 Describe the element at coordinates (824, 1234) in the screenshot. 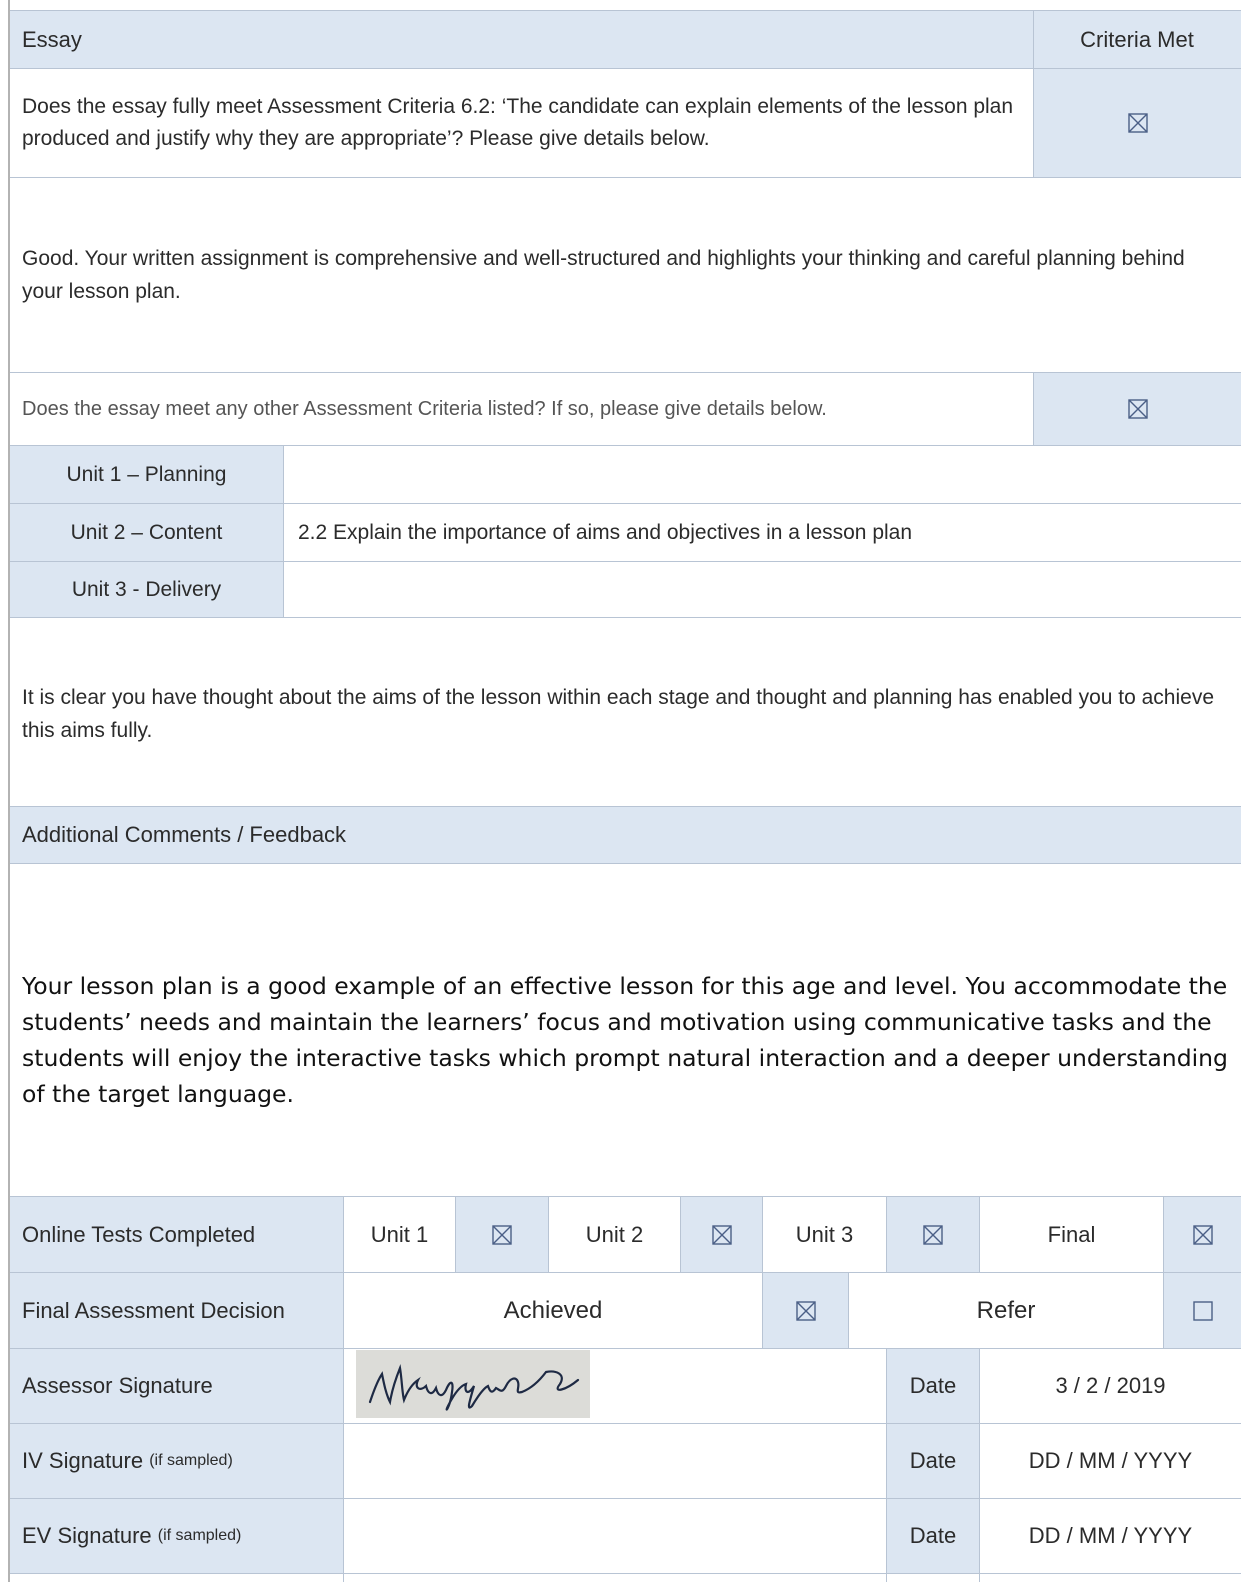

I see `online-test-unit-label: Unit 3` at that location.